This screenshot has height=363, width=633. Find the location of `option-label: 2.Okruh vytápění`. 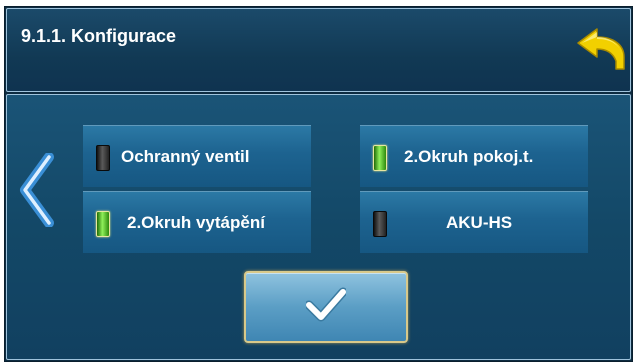

option-label: 2.Okruh vytápění is located at coordinates (196, 222).